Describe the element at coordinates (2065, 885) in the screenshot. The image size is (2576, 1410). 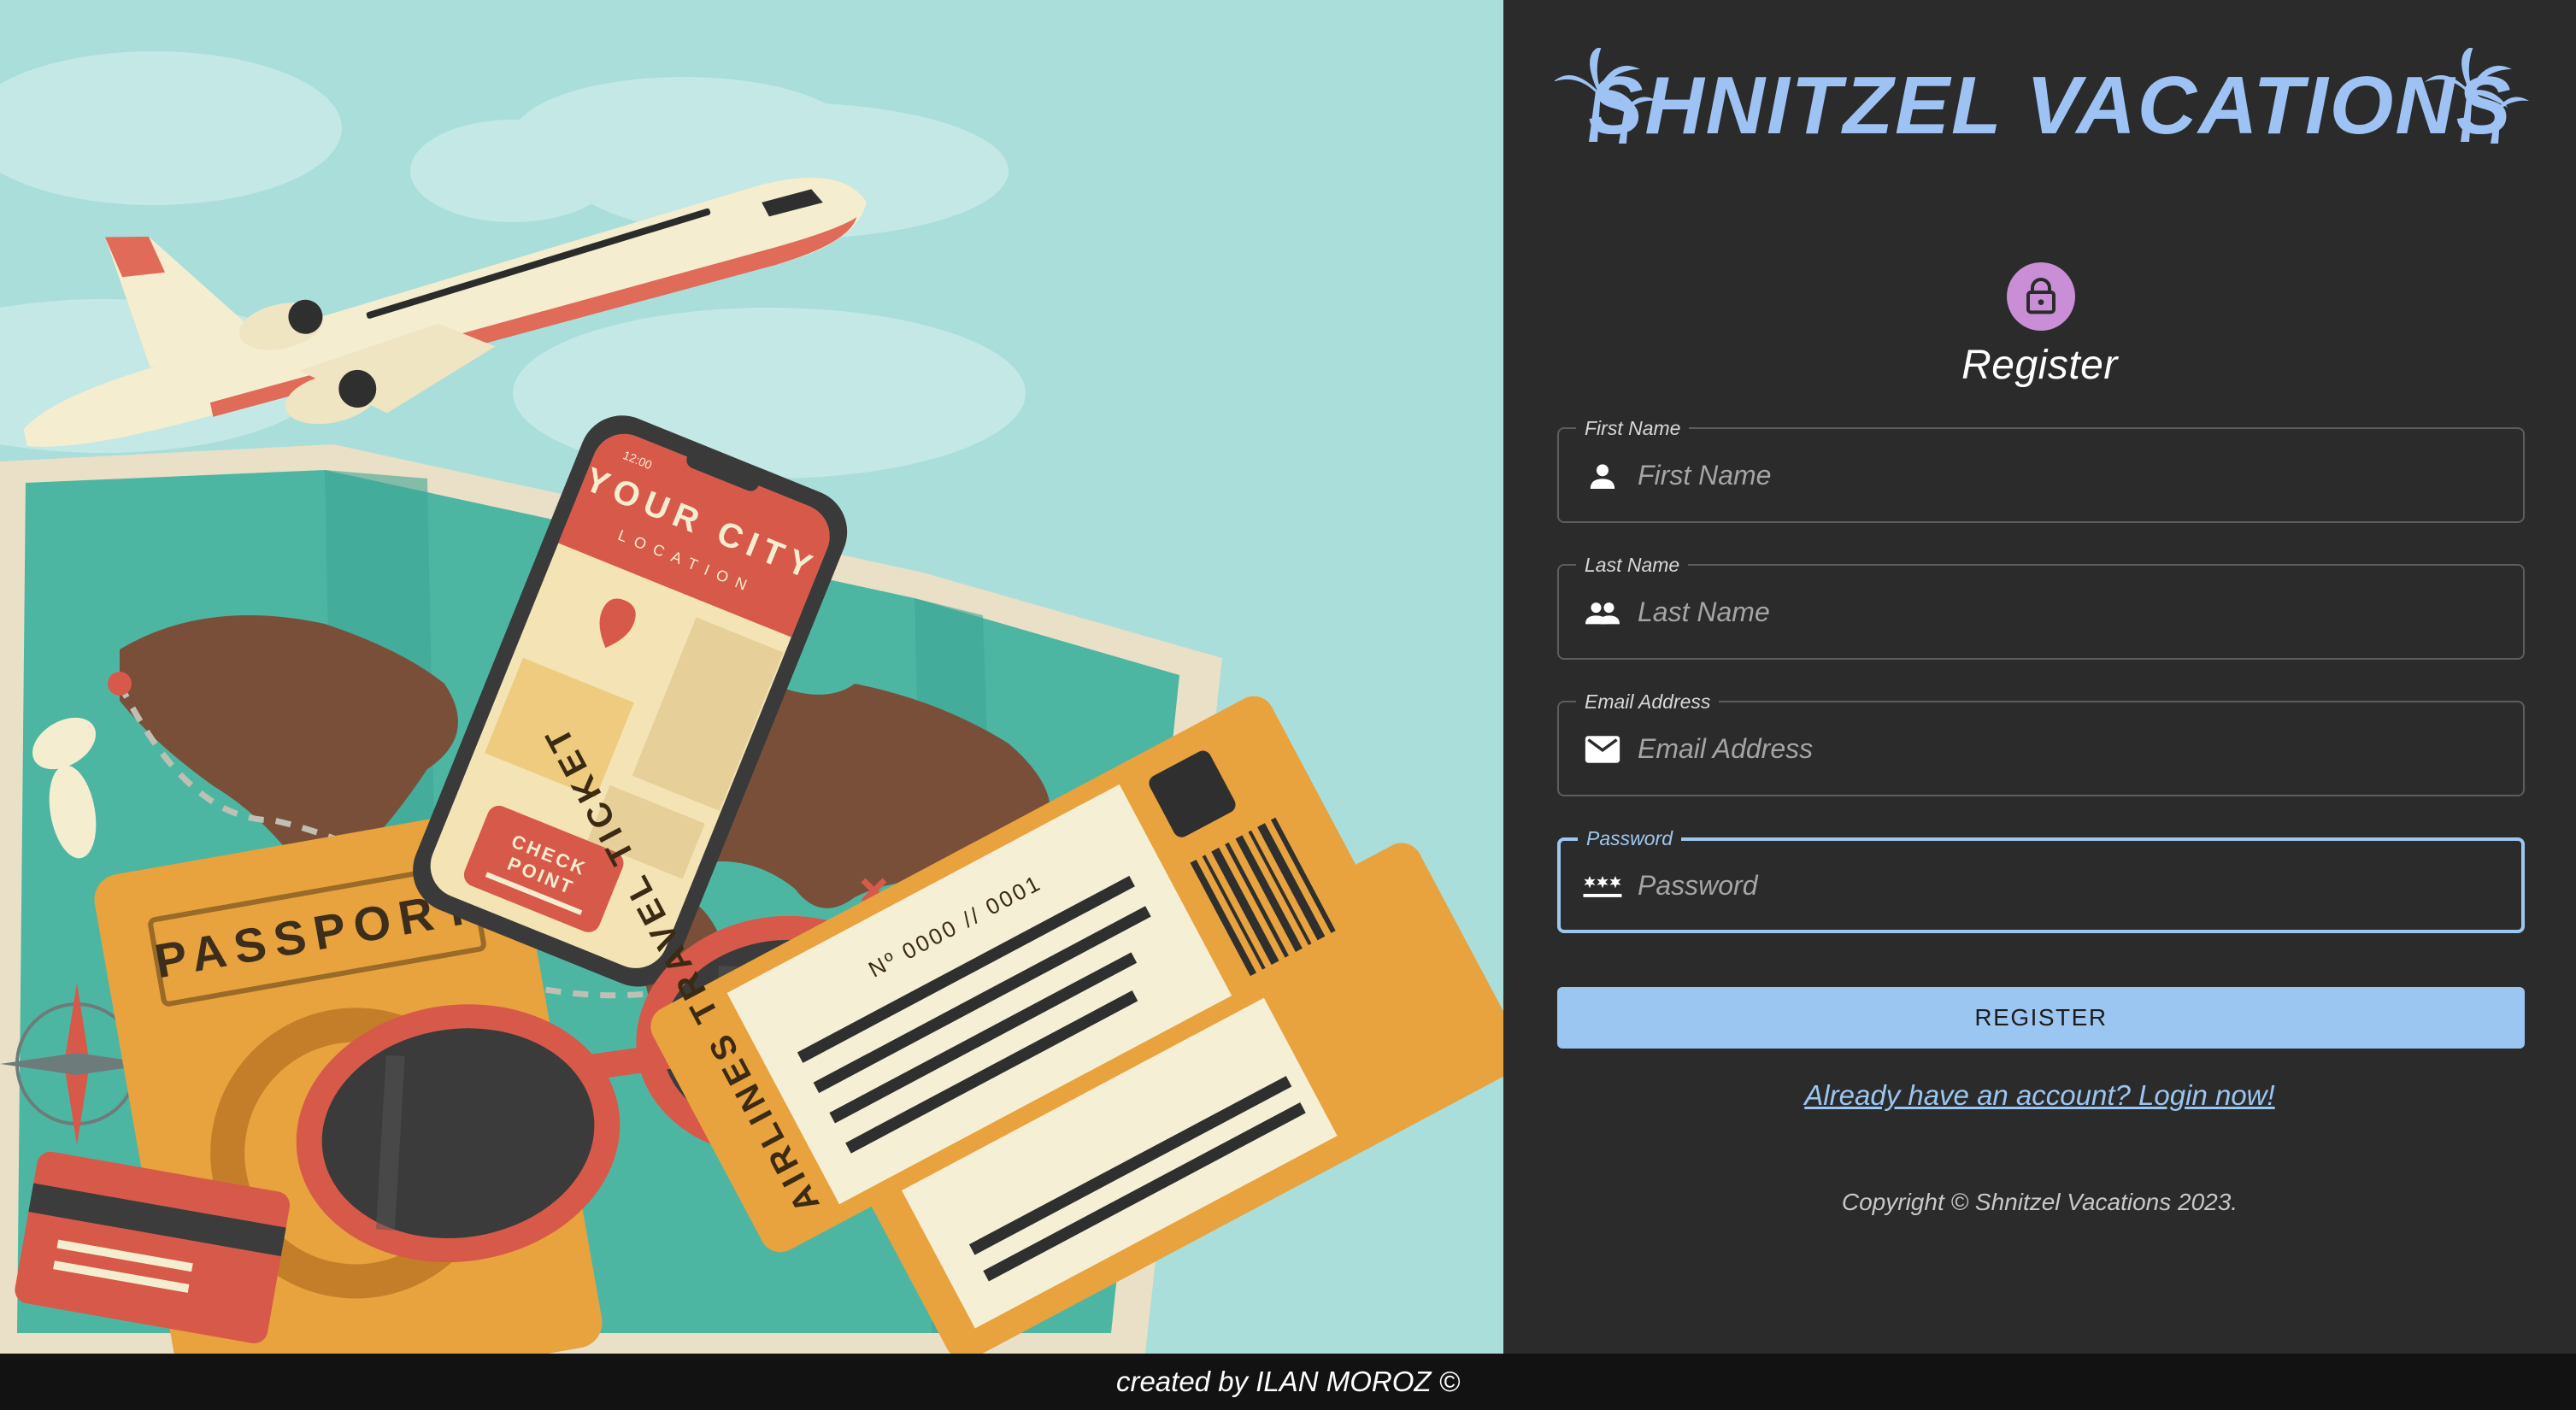
I see `password-input` at that location.